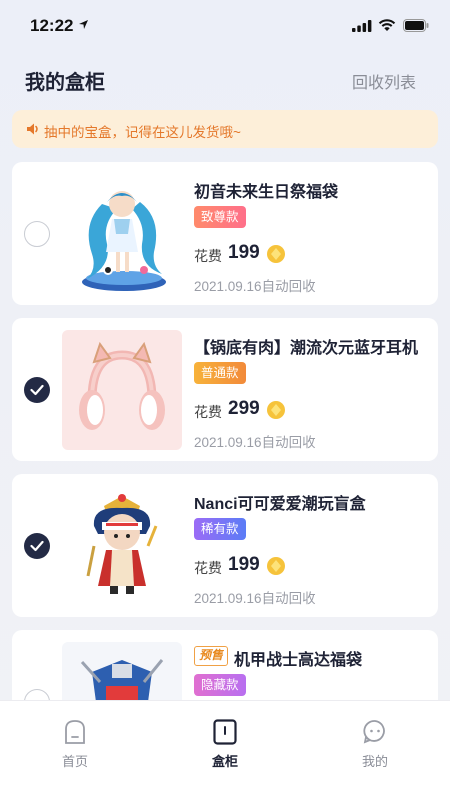 Image resolution: width=450 pixels, height=800 pixels. Describe the element at coordinates (65, 83) in the screenshot. I see `page-title: 我的盒柜` at that location.